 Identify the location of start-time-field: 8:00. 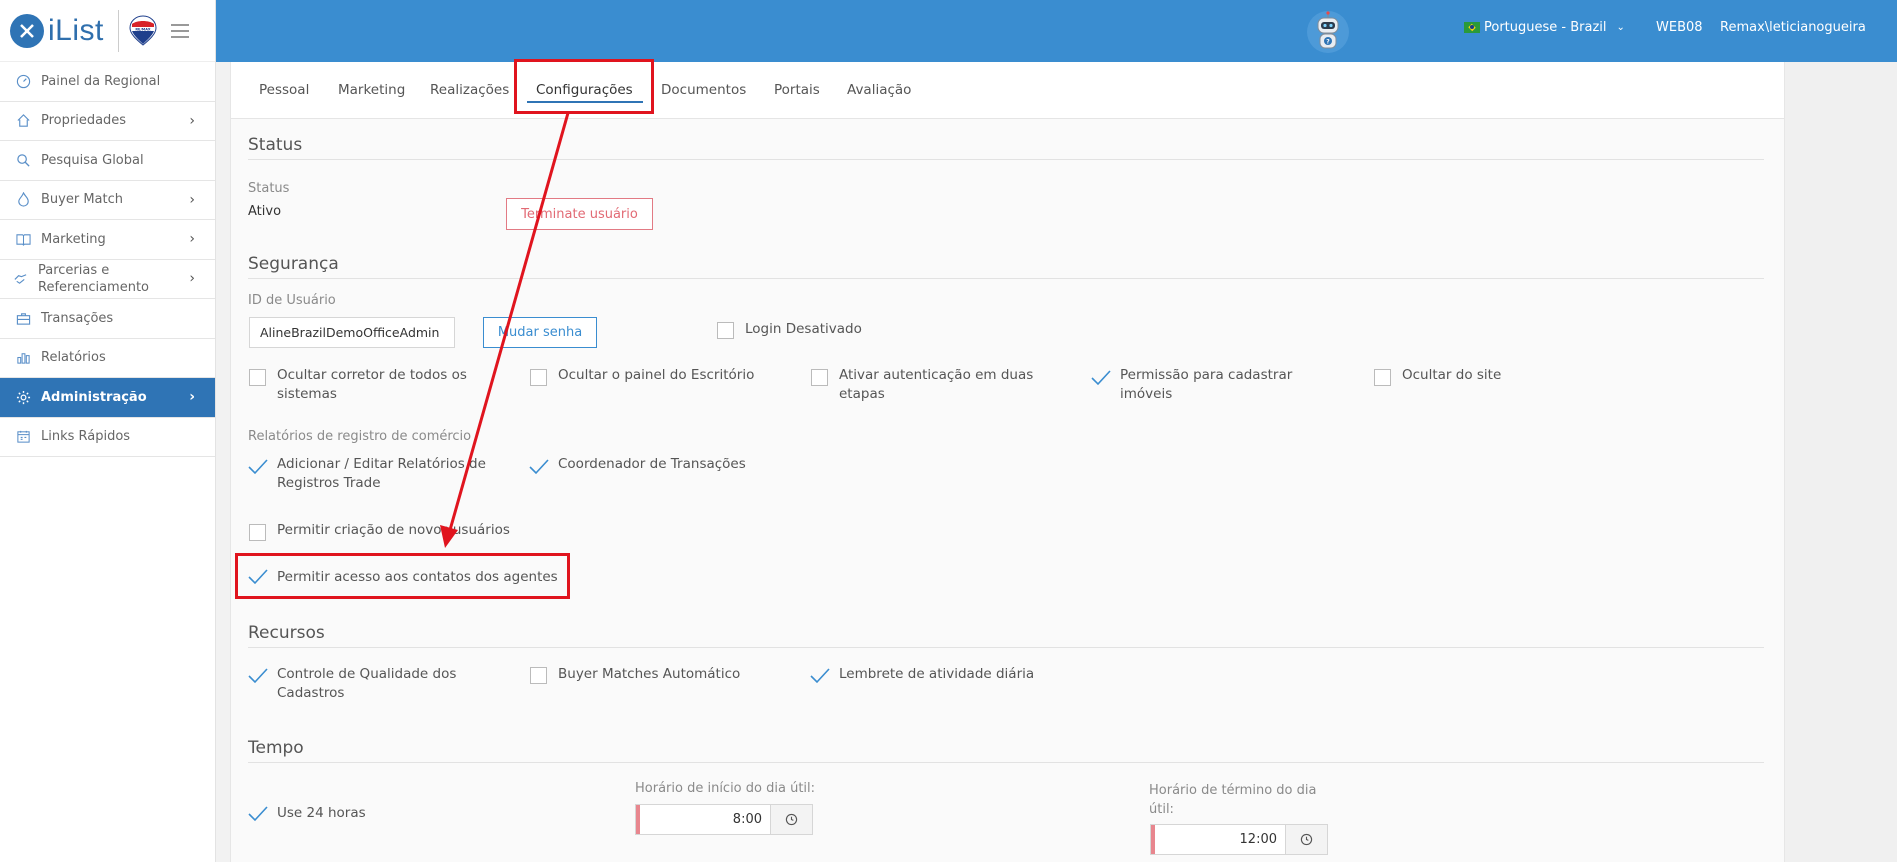
(724, 819).